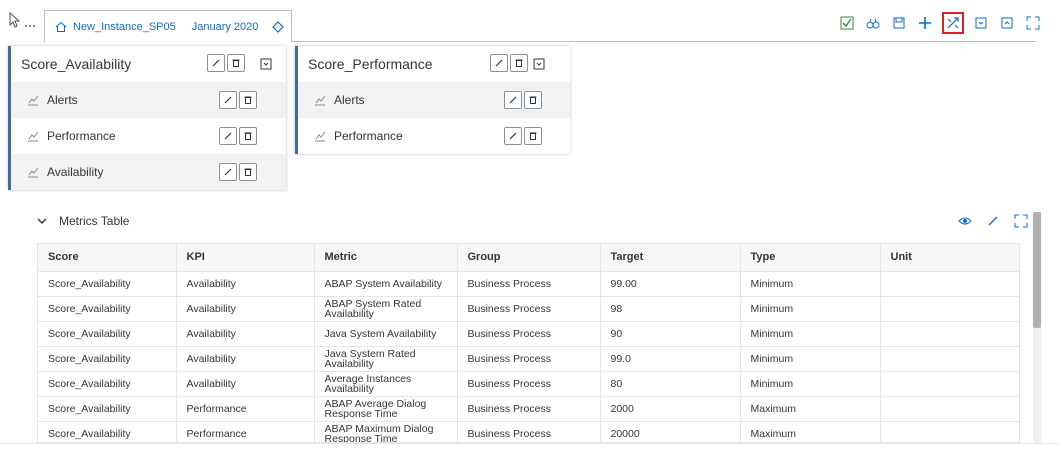  I want to click on kpi-label: Alerts, so click(62, 100).